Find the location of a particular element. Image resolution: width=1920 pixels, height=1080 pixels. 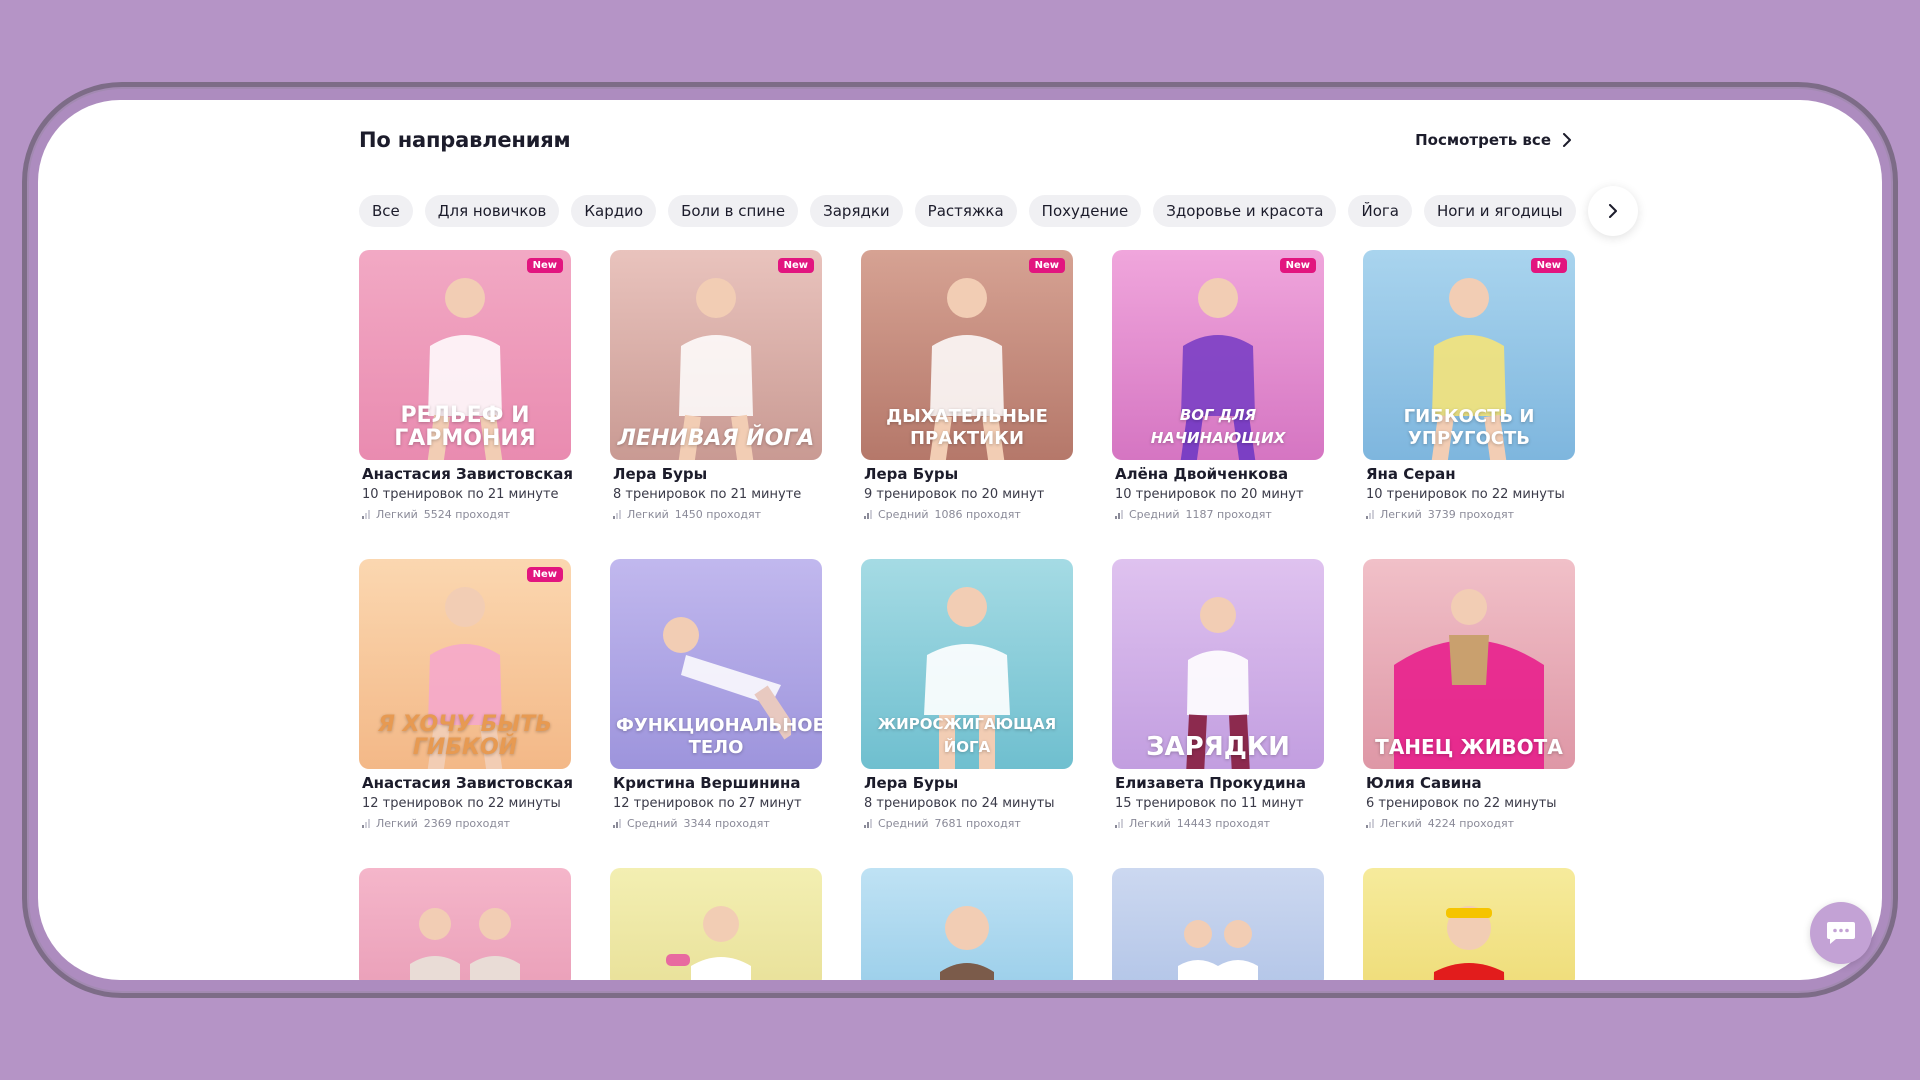

program-meta: Легкий 3739 проходят is located at coordinates (1469, 514).